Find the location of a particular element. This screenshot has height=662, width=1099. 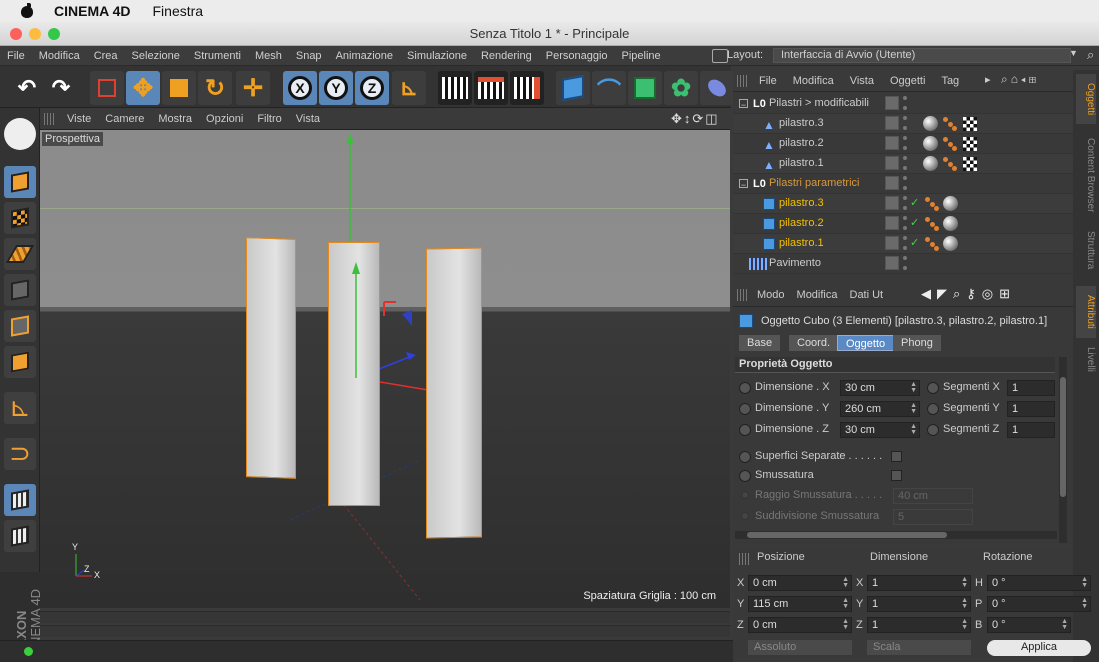

tab-coord: Coord. is located at coordinates (814, 343).